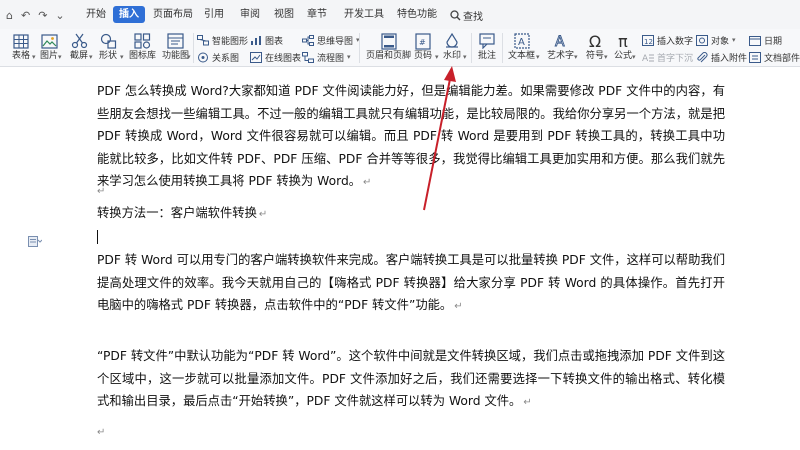 This screenshot has width=800, height=450. I want to click on tab-developer: 开发工具, so click(364, 15).